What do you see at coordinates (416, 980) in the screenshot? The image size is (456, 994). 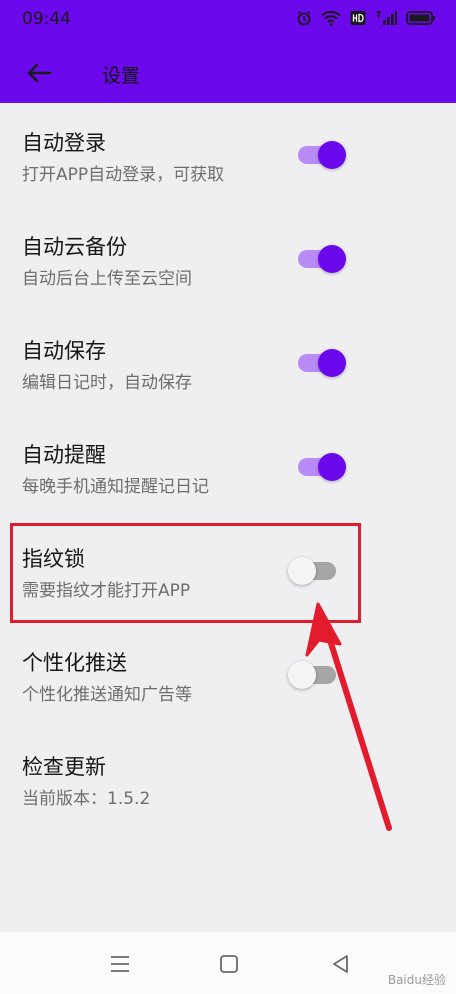 I see `watermark: Baidu经验` at bounding box center [416, 980].